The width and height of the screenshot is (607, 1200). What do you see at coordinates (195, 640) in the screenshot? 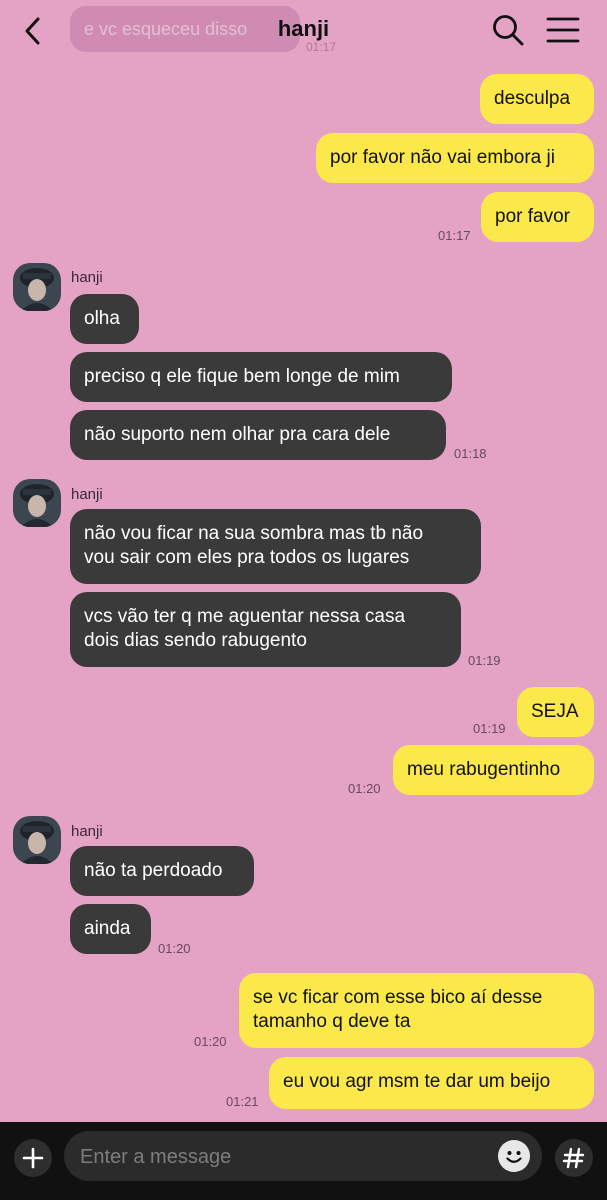
I see `message-line: dois dias sendo rabugento` at bounding box center [195, 640].